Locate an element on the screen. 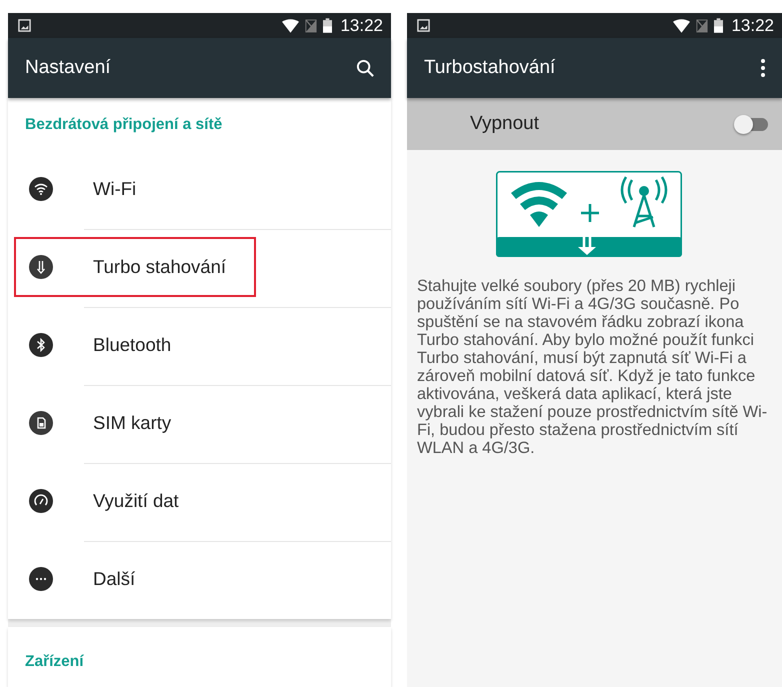 The image size is (782, 687). wifi-icon is located at coordinates (41, 189).